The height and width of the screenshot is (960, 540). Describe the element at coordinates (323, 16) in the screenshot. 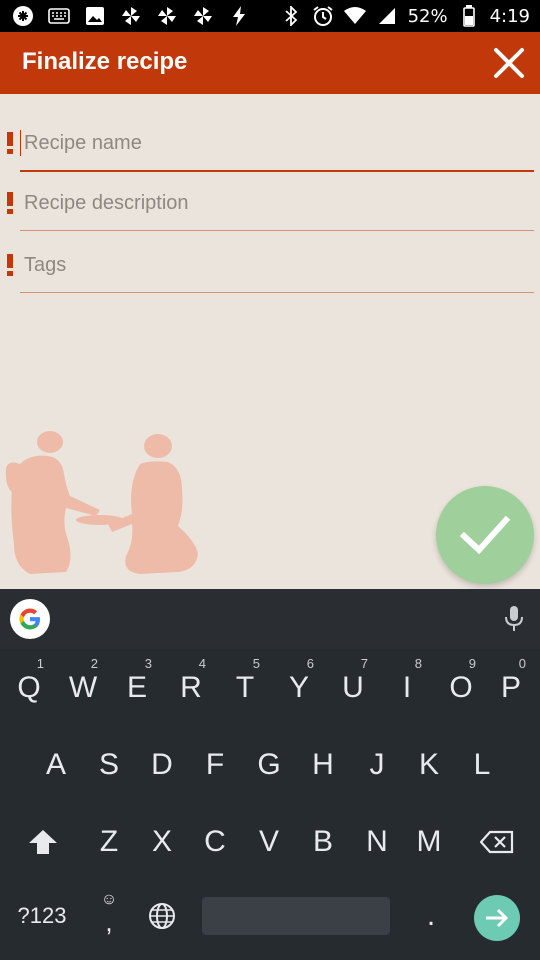

I see `alarm-icon` at that location.